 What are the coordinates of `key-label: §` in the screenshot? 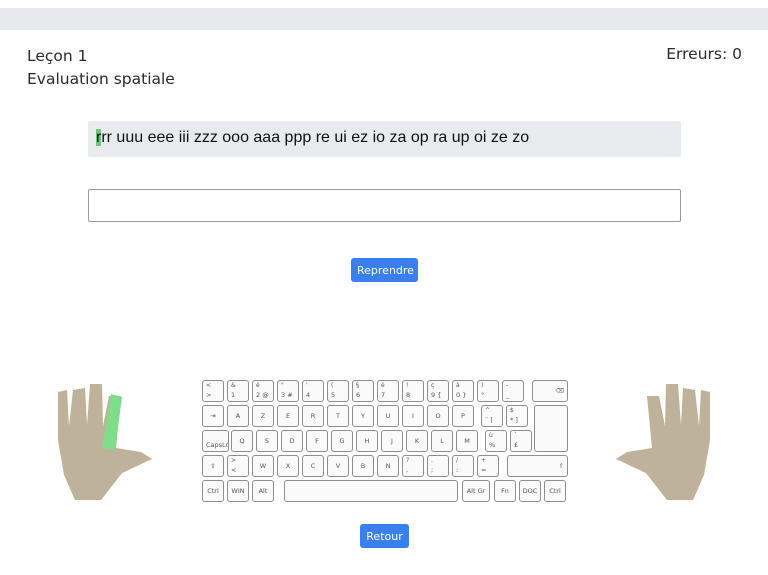 It's located at (357, 385).